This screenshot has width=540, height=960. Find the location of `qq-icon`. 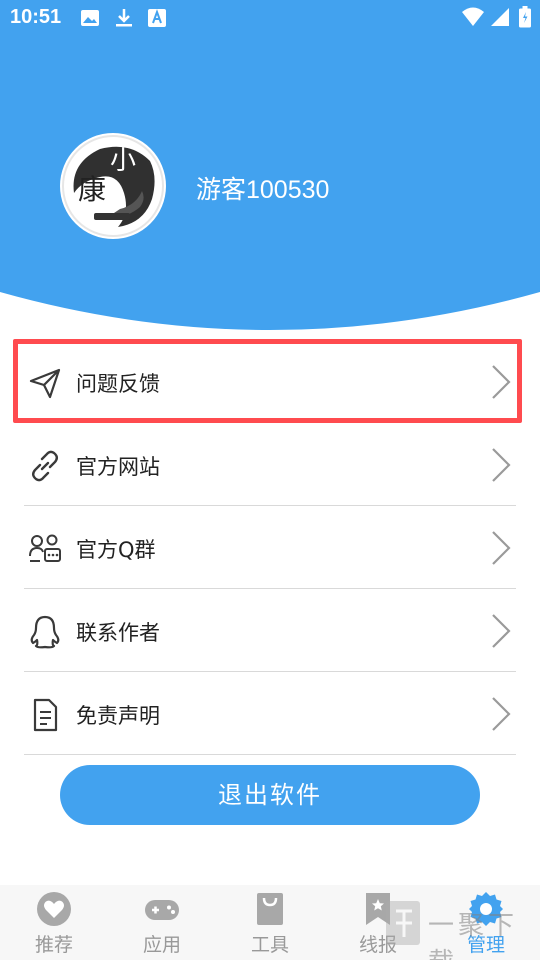

qq-icon is located at coordinates (45, 632).